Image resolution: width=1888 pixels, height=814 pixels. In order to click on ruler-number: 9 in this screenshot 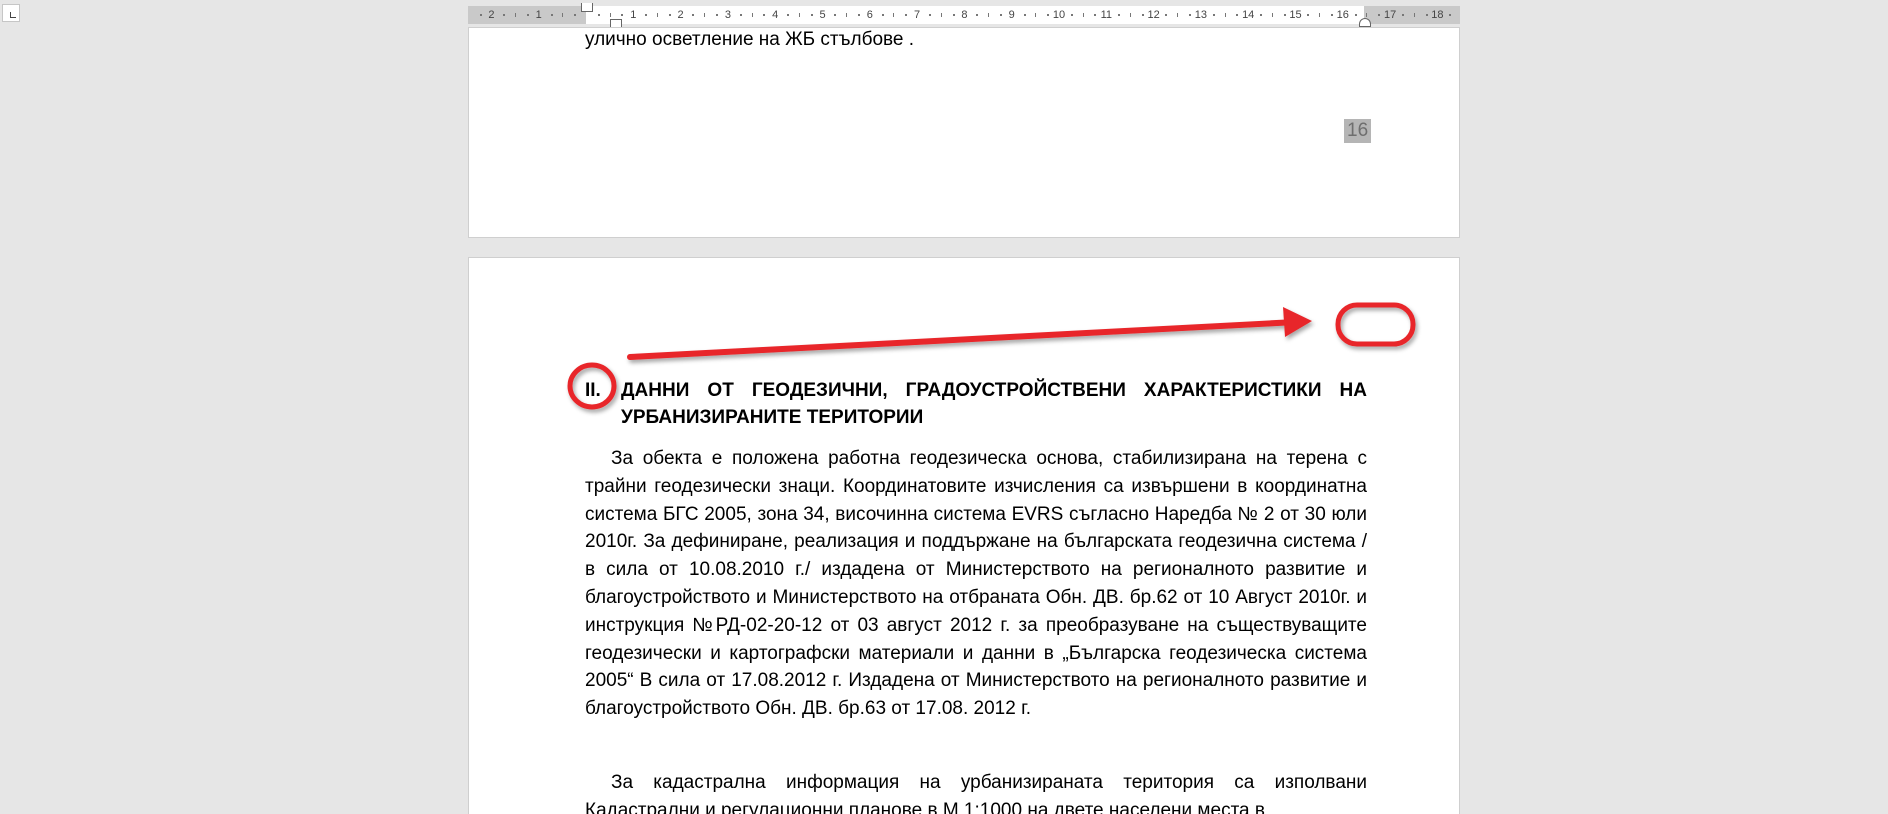, I will do `click(1011, 15)`.